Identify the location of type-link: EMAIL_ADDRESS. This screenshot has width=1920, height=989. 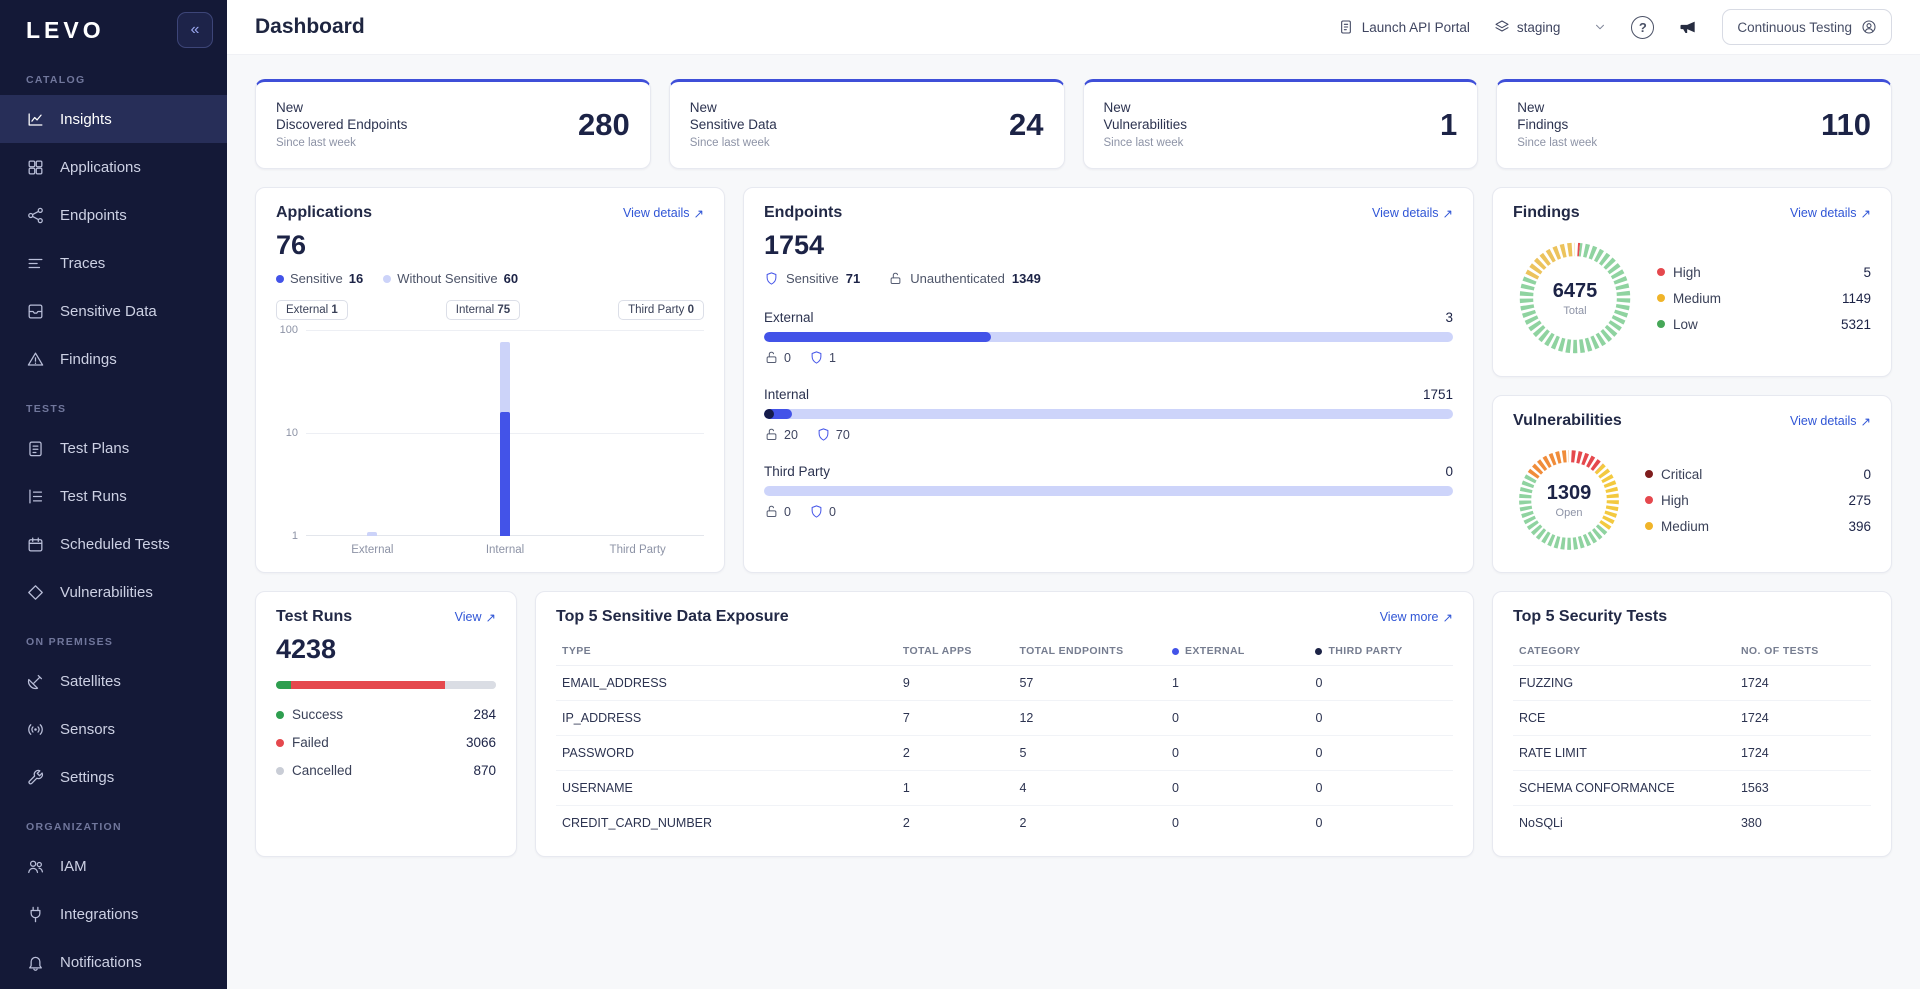
(726, 683).